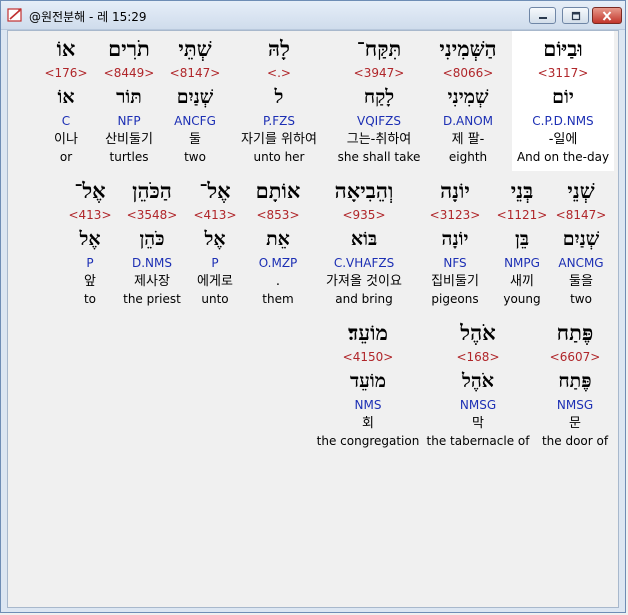  I want to click on korean-gloss: 집비둘기, so click(455, 281).